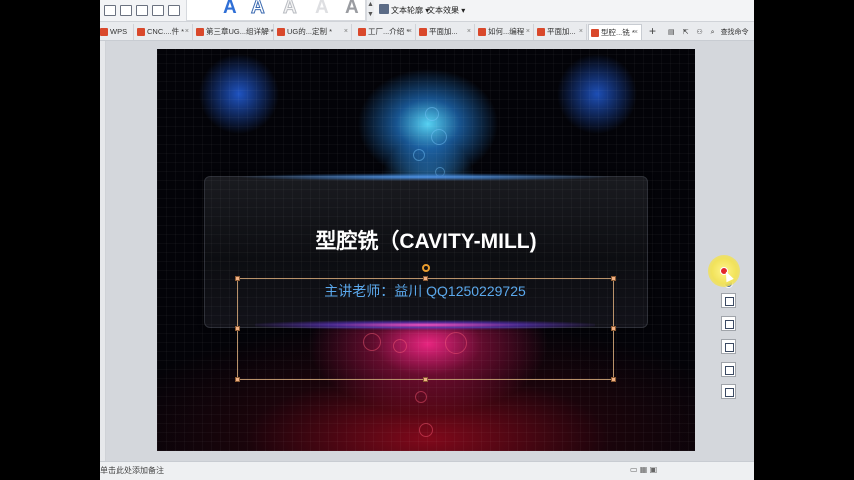 This screenshot has width=854, height=480. Describe the element at coordinates (158, 10) in the screenshot. I see `shape-icon` at that location.